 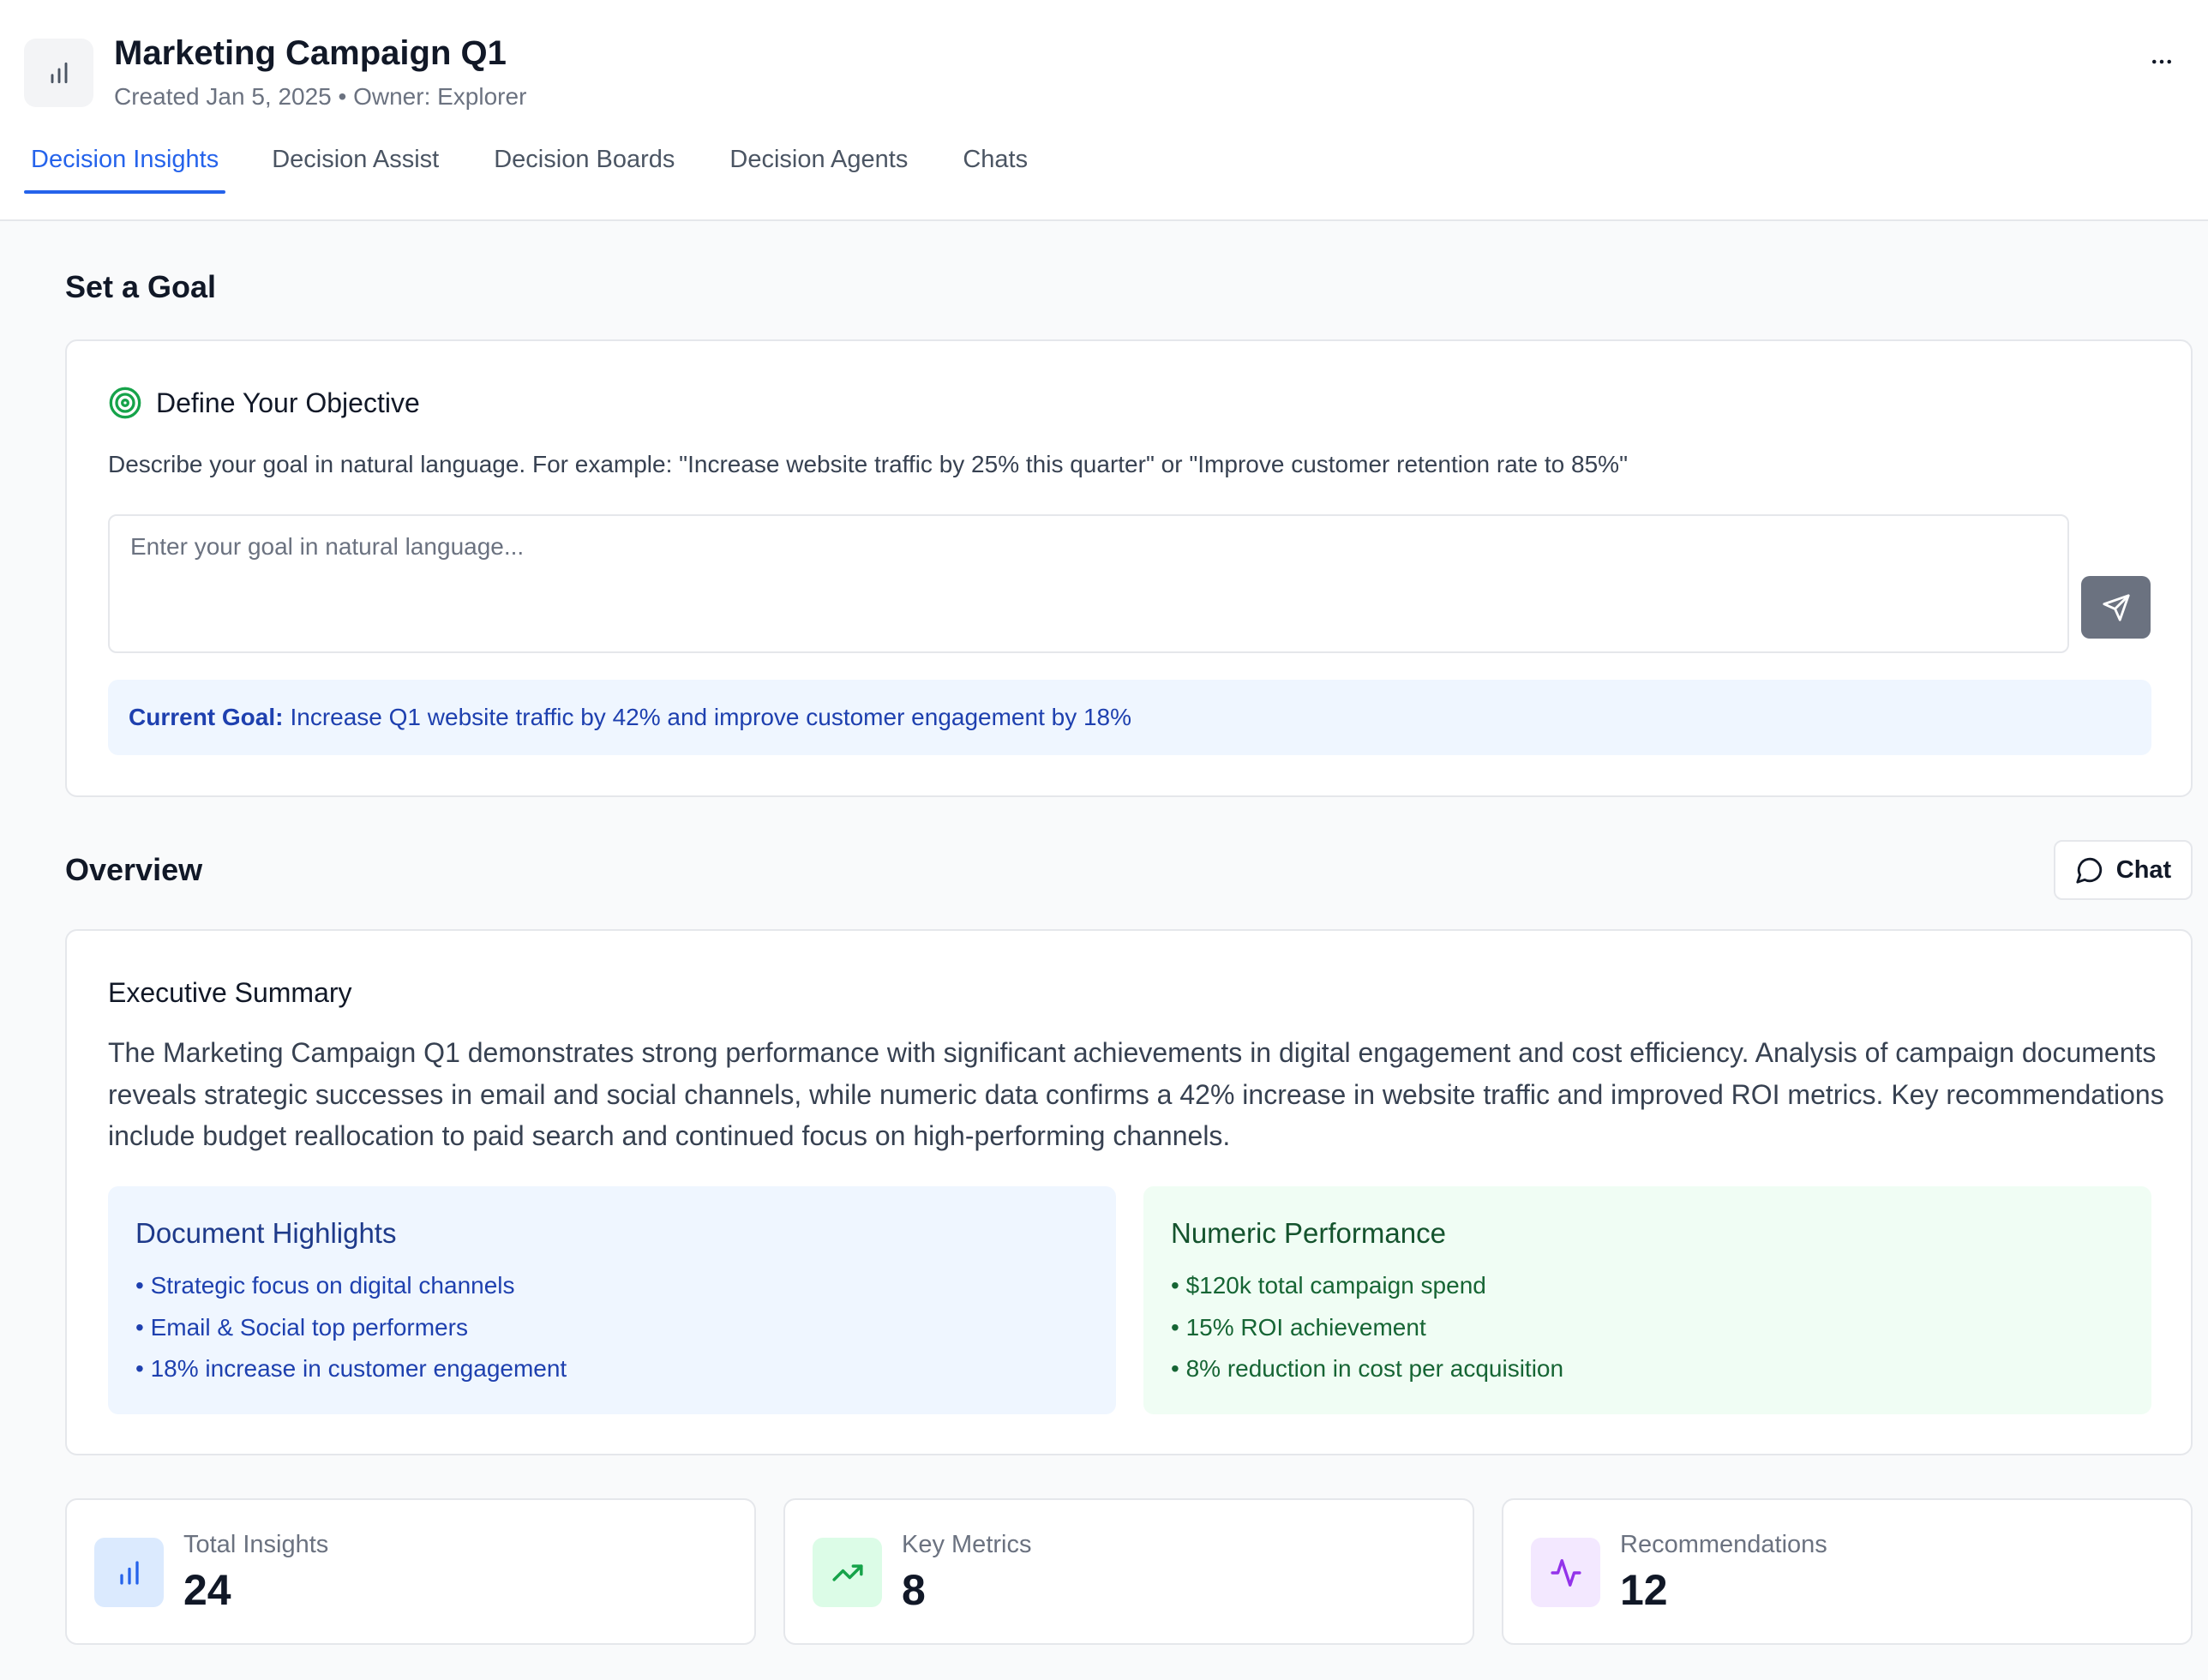 I want to click on set-goal-heading: Set a Goal, so click(x=141, y=286).